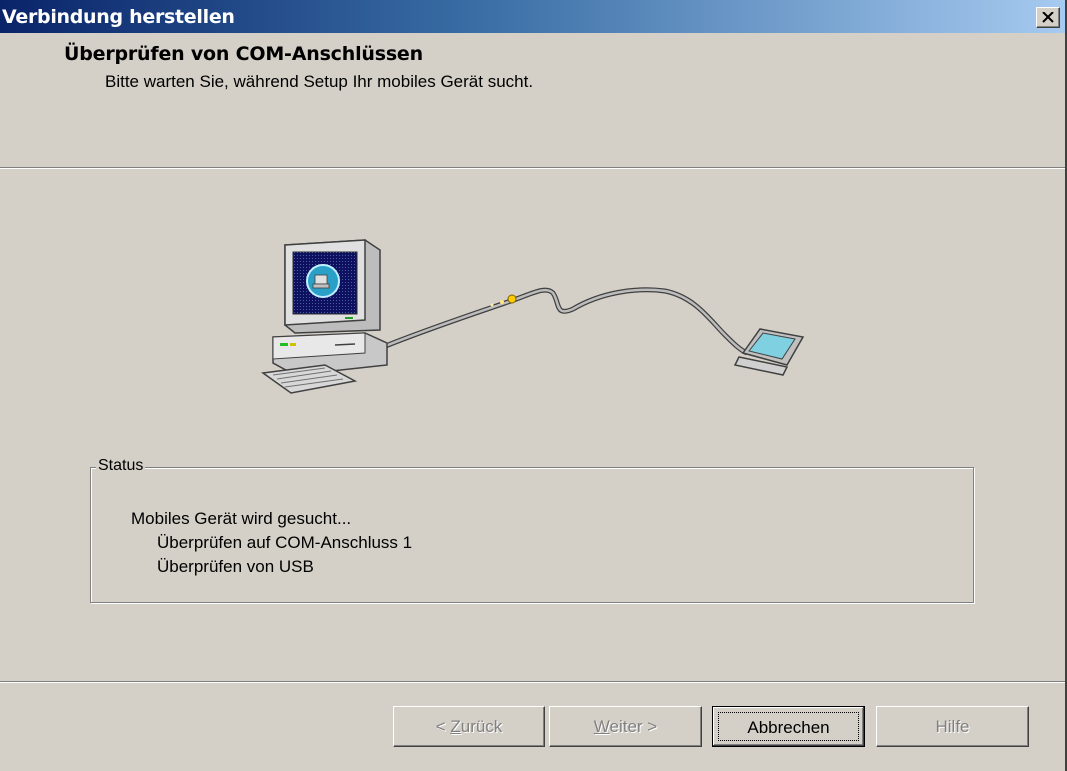 The image size is (1067, 771). I want to click on title-bar: Verbindung herstellen, so click(532, 16).